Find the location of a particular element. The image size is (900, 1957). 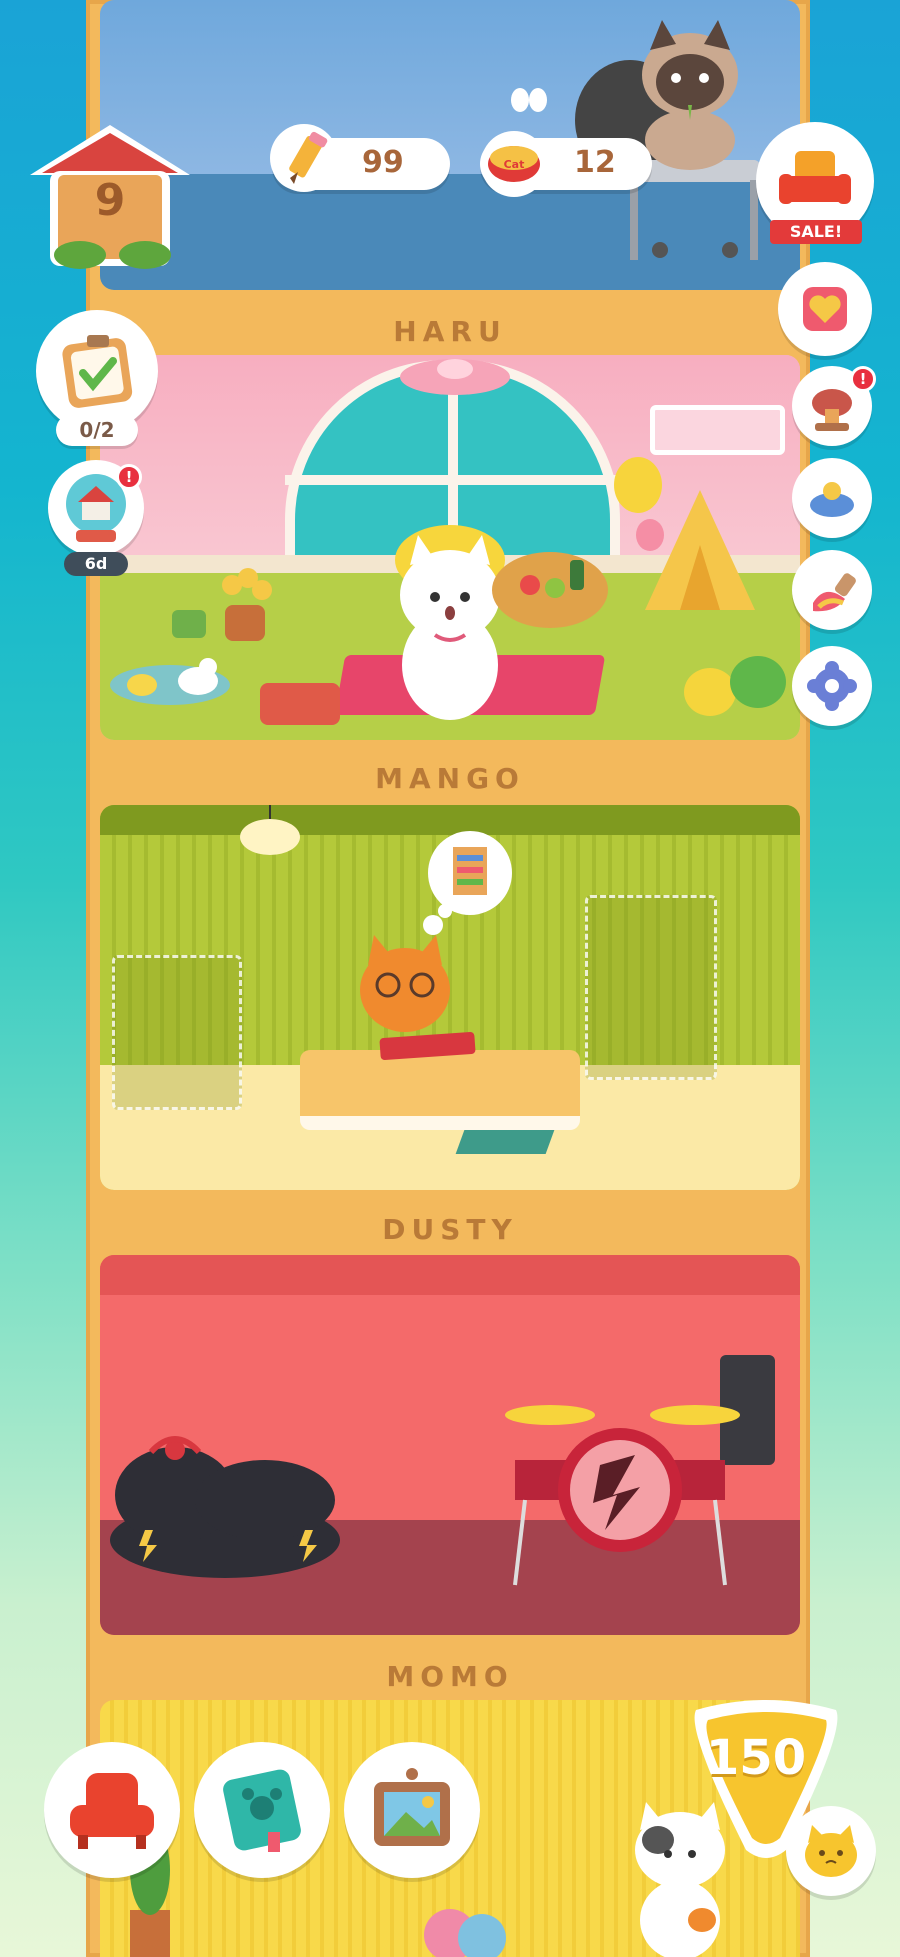

sale-badge: SALE! is located at coordinates (816, 232).